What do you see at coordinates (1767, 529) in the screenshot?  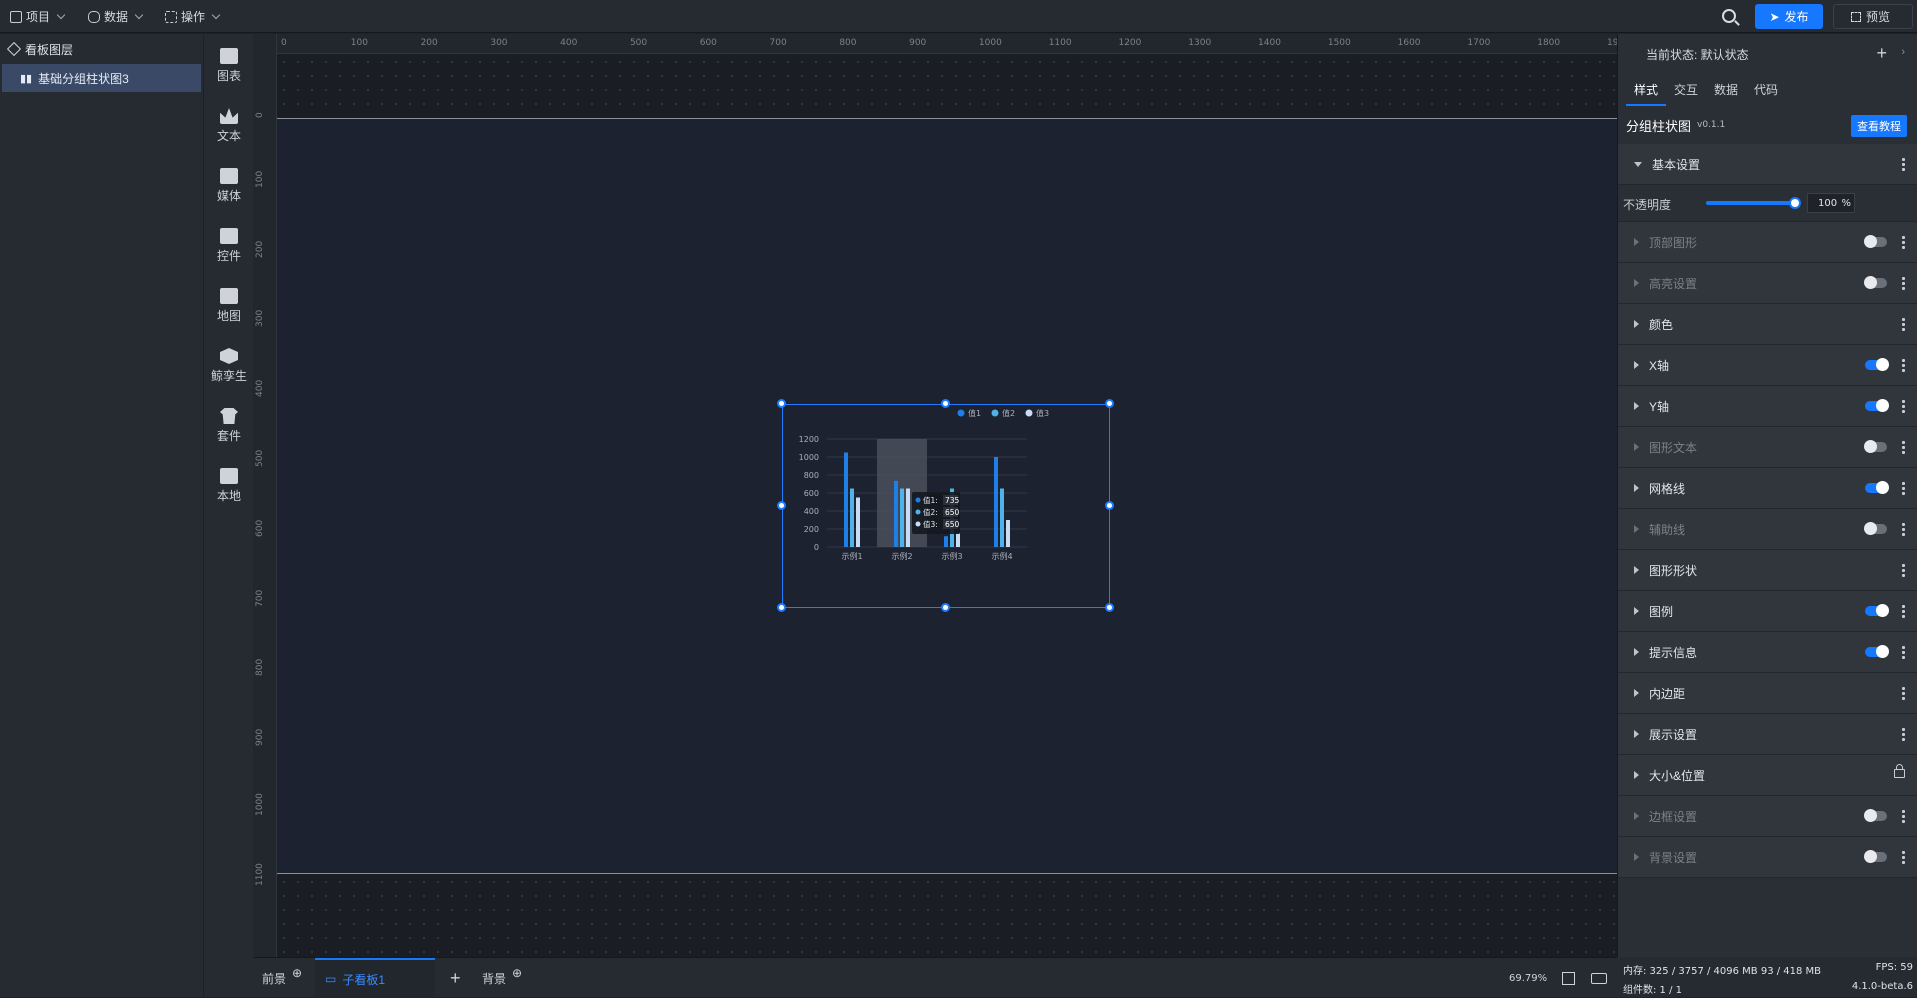 I see `section-item: 辅助线` at bounding box center [1767, 529].